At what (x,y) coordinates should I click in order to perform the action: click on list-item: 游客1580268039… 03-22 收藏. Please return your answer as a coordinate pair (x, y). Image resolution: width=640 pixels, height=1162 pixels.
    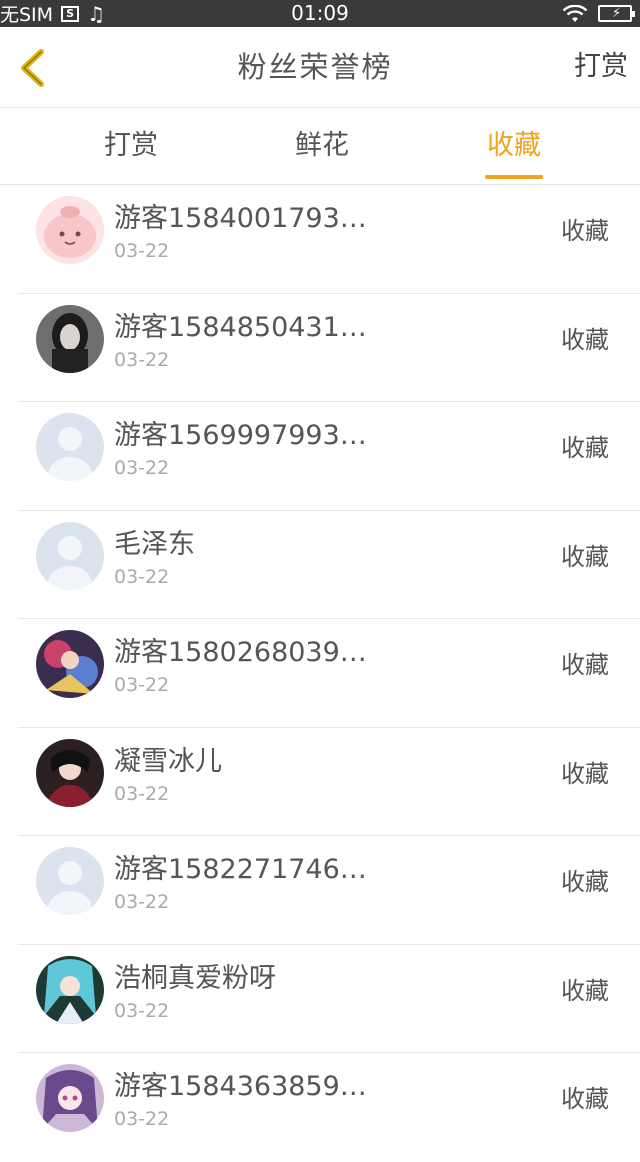
    Looking at the image, I should click on (320, 673).